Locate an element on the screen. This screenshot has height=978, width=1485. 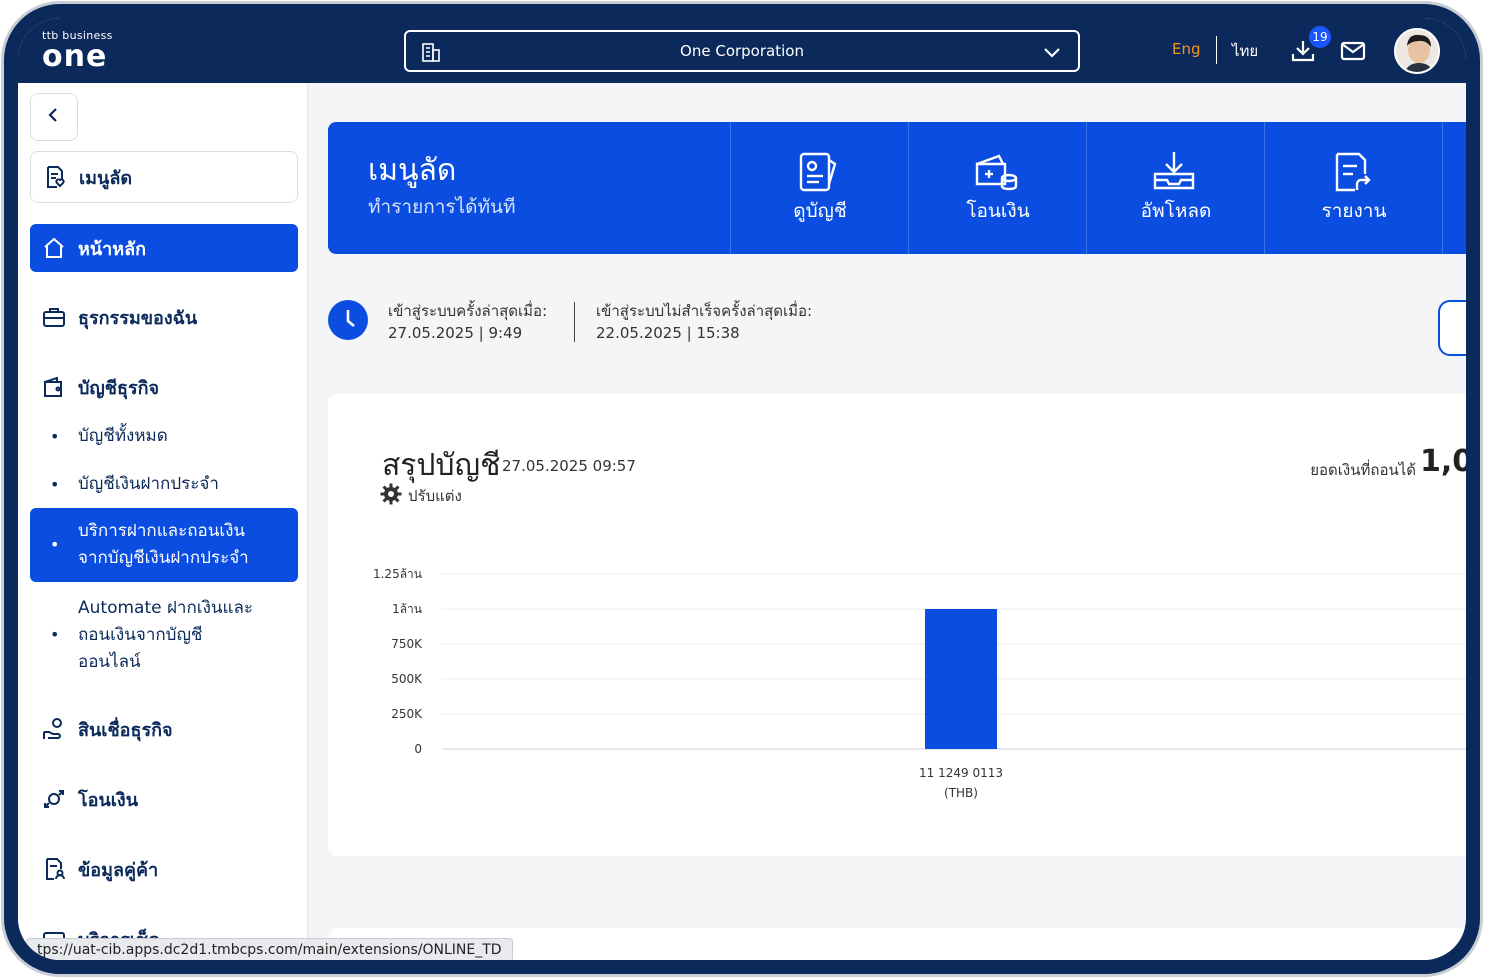
quick-menu-subtitle: ทำรายการได้ทันที is located at coordinates (442, 207).